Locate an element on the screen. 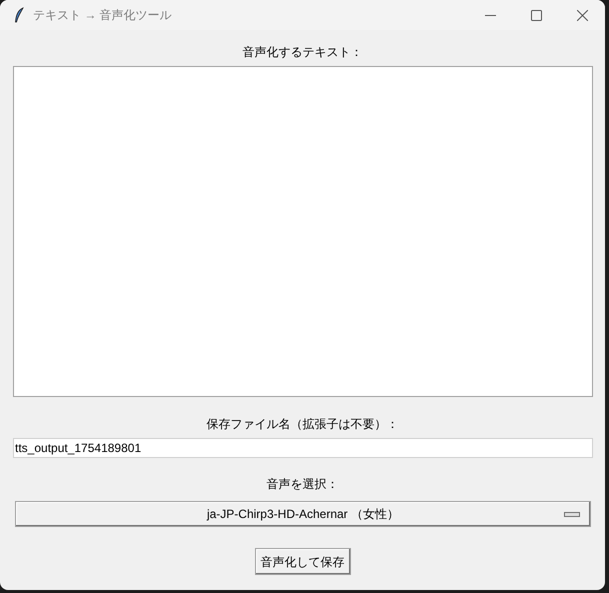  feather-icon is located at coordinates (19, 15).